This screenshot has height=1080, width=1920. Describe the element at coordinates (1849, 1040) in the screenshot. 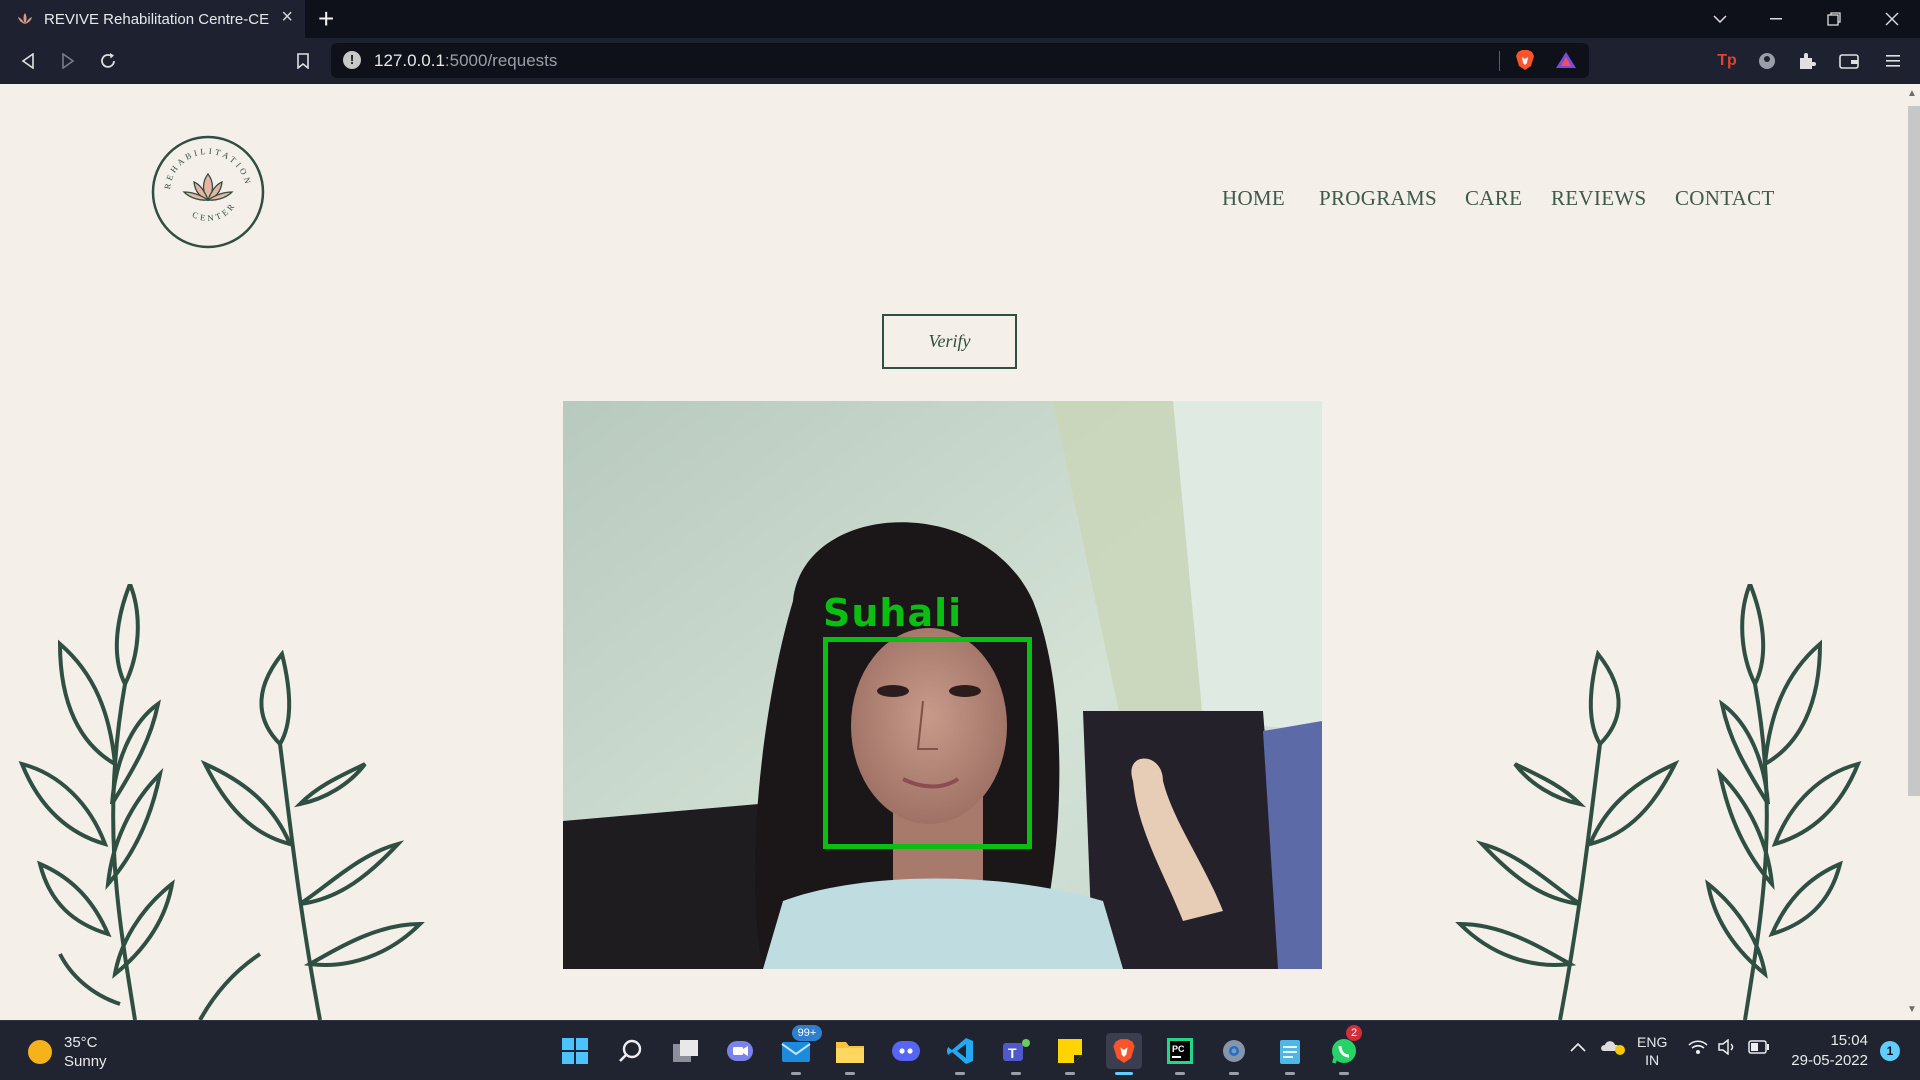

I see `clock-time: 15:04` at that location.